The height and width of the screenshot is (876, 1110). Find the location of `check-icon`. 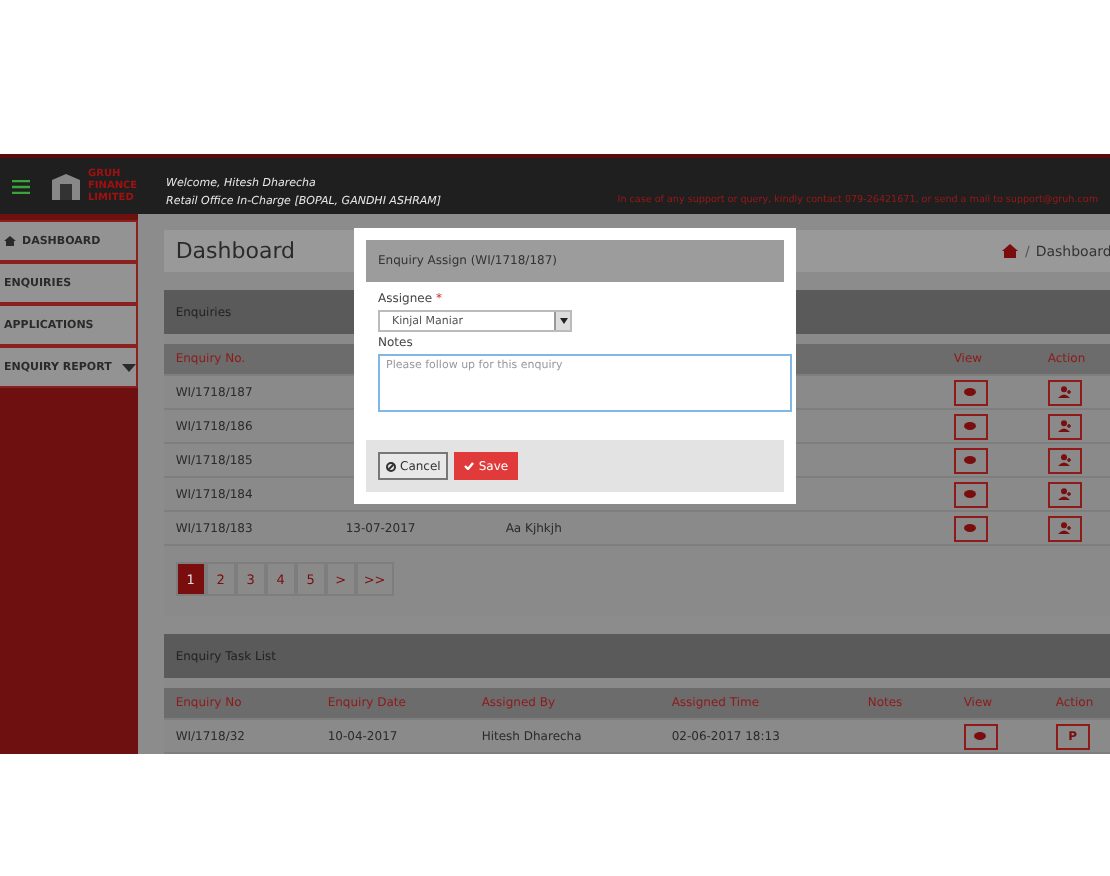

check-icon is located at coordinates (469, 466).